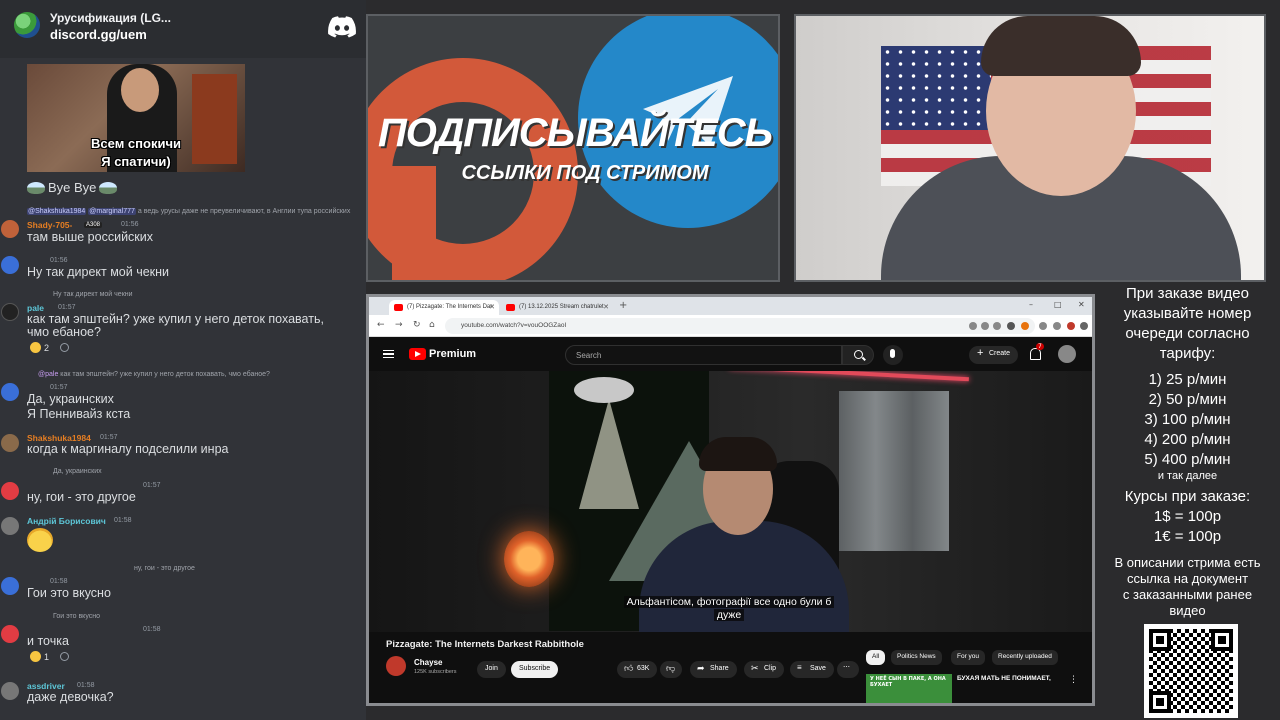 Image resolution: width=1280 pixels, height=720 pixels. I want to click on description-note: В описании стрима есть, so click(1187, 562).